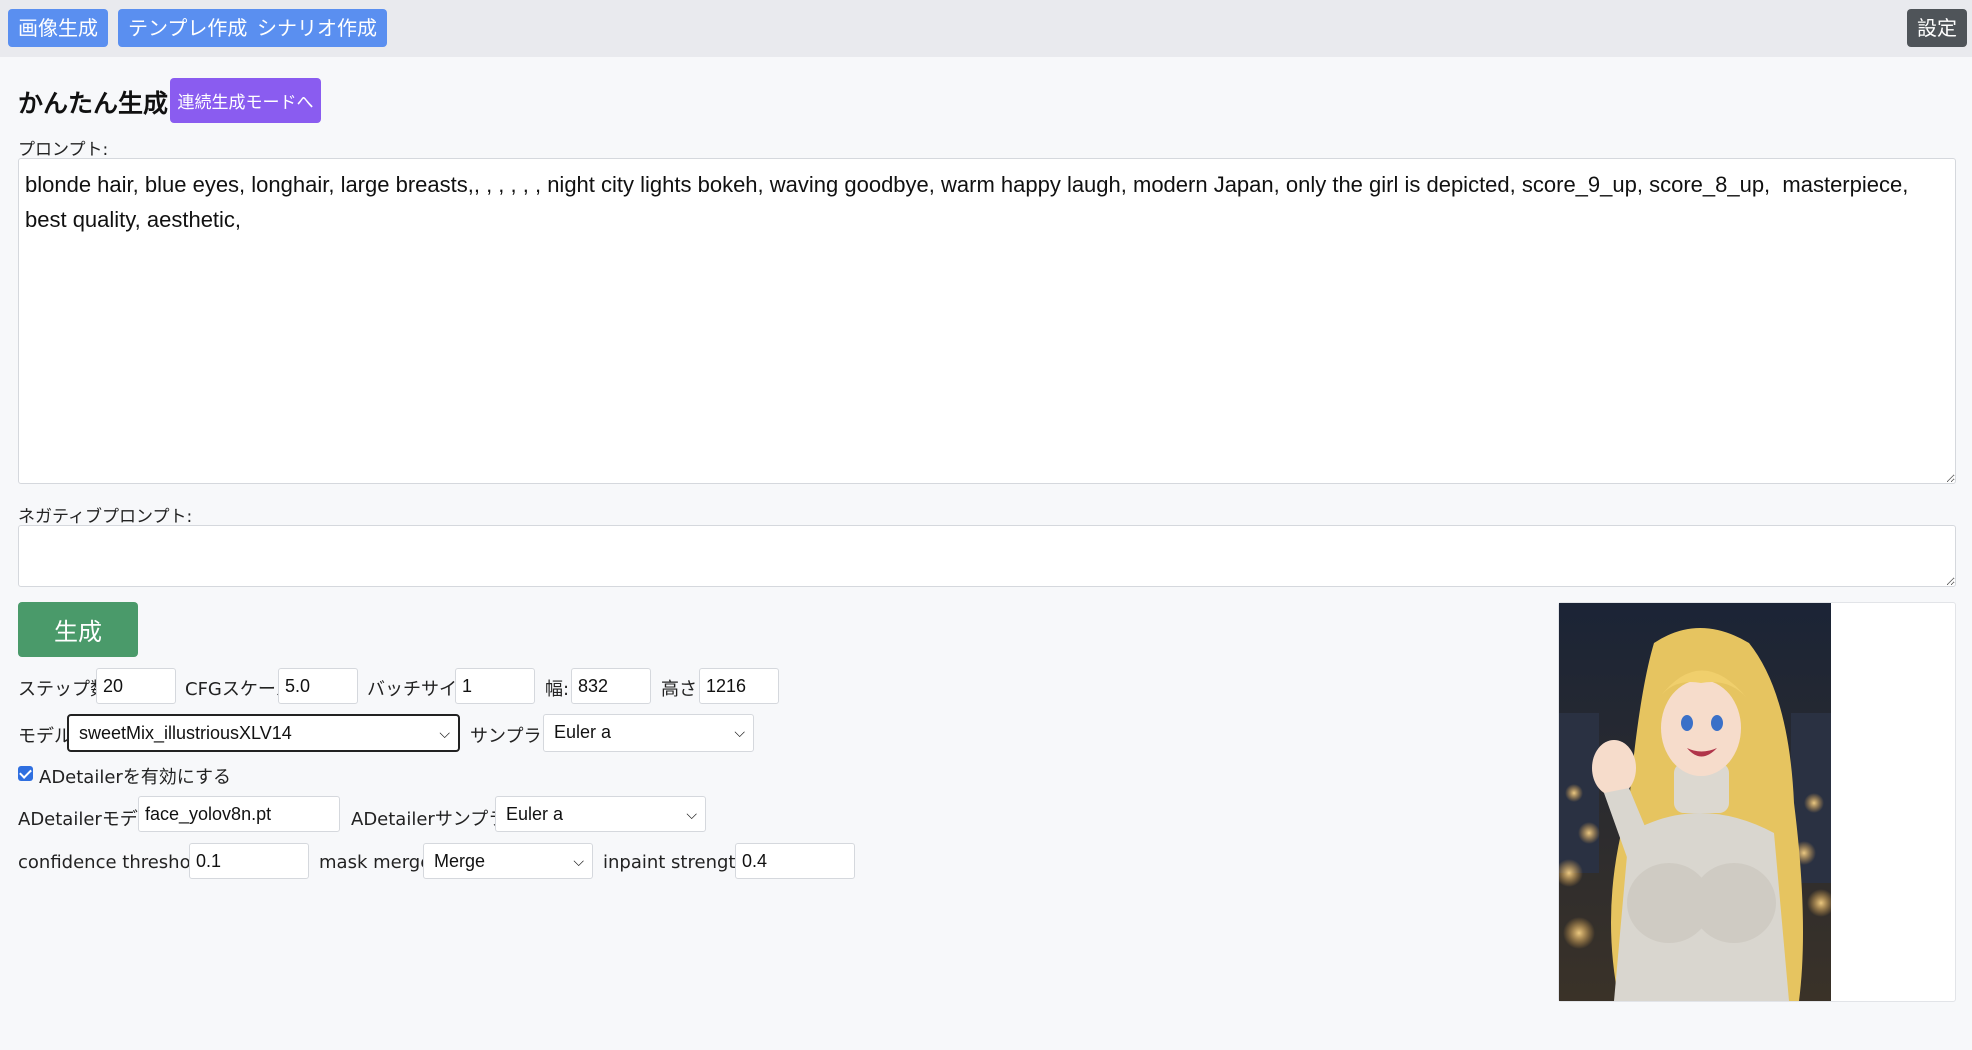 Image resolution: width=1972 pixels, height=1050 pixels. I want to click on width-label: 幅:, so click(557, 689).